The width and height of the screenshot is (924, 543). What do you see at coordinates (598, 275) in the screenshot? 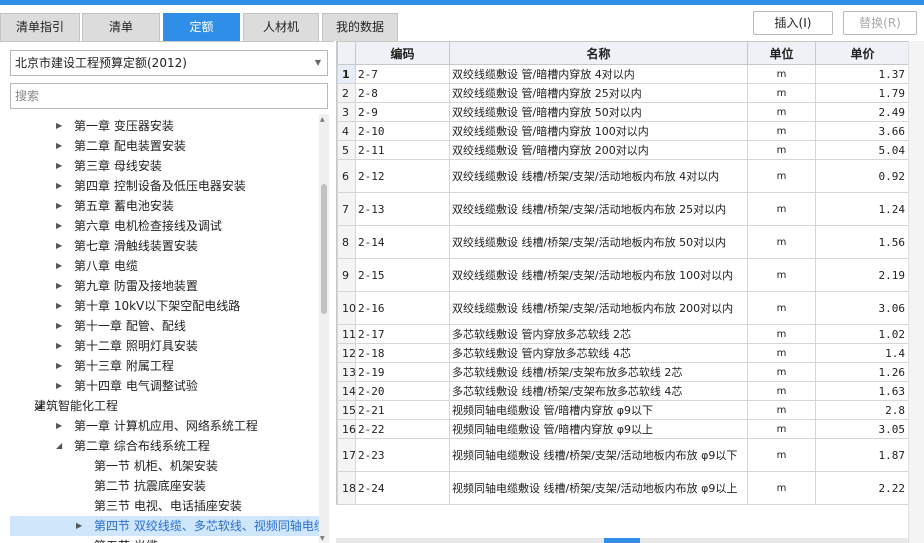
I see `cell-name: 双绞线缆敷设 线槽/桥架/支架/活动地板内布放 100对以内` at bounding box center [598, 275].